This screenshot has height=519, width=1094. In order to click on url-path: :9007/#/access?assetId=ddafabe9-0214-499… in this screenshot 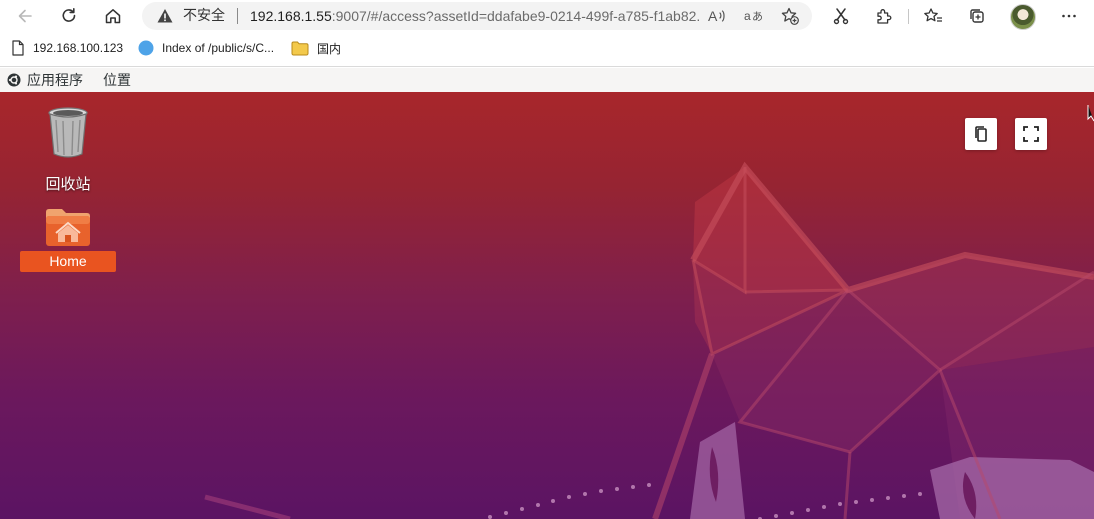, I will do `click(515, 16)`.